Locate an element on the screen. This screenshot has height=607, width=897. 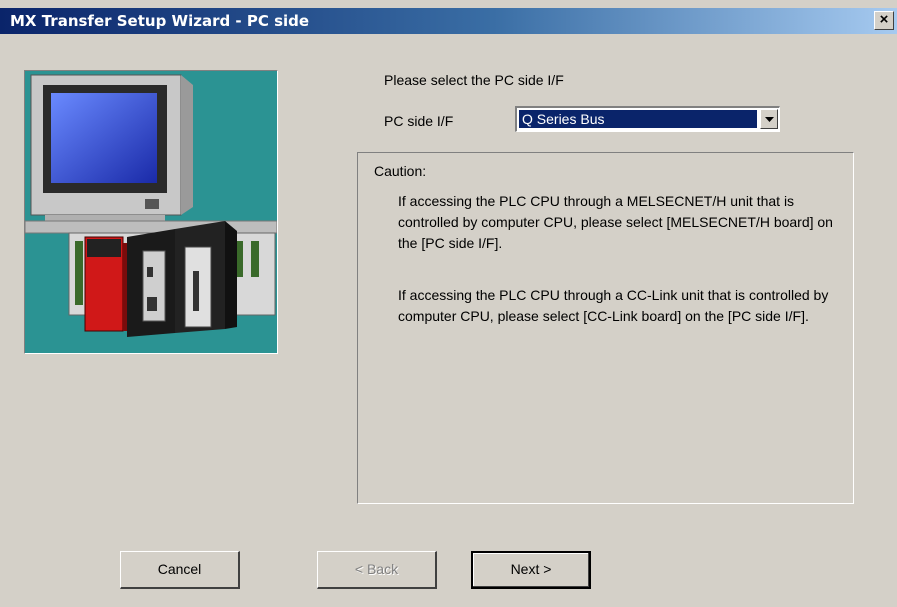
title-bar: MX Transfer Setup Wizard - PC side × is located at coordinates (448, 21).